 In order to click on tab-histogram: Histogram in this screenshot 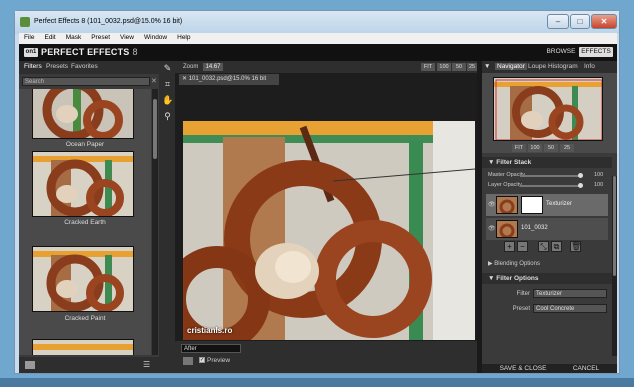, I will do `click(563, 66)`.